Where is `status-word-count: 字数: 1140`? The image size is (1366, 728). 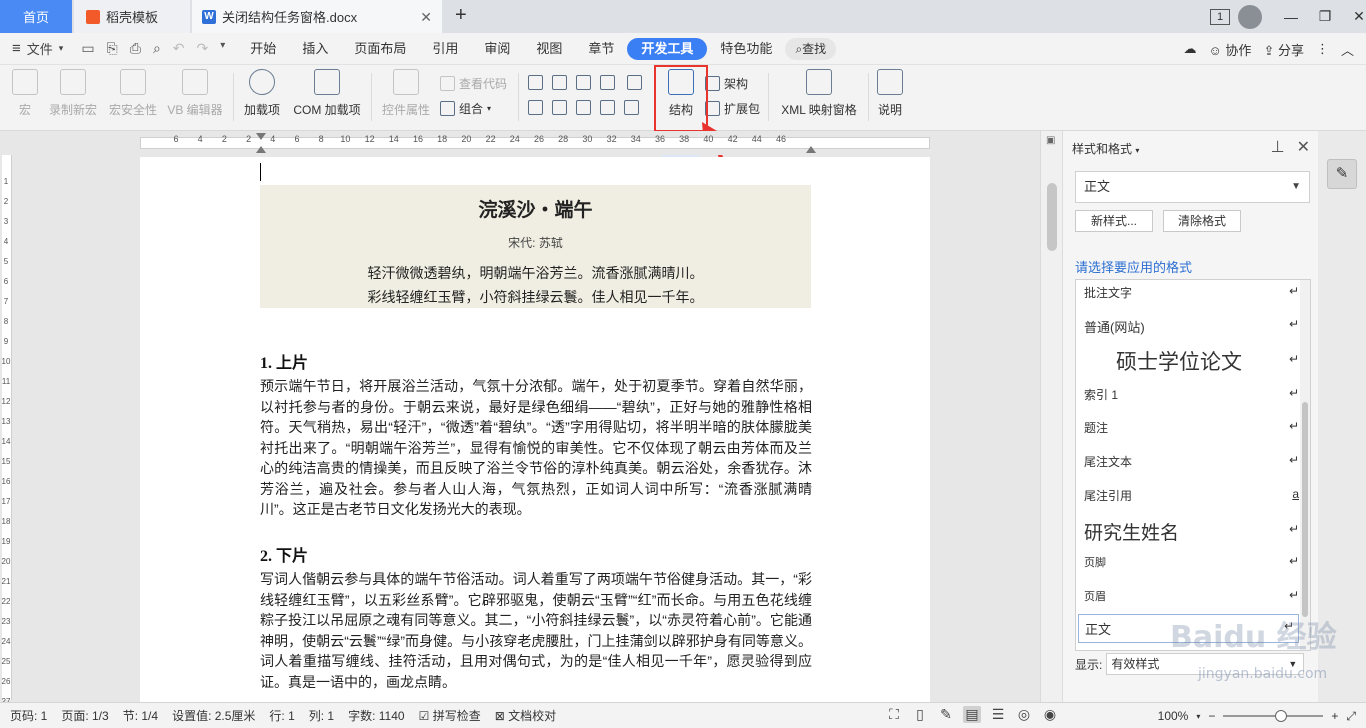
status-word-count: 字数: 1140 is located at coordinates (376, 715).